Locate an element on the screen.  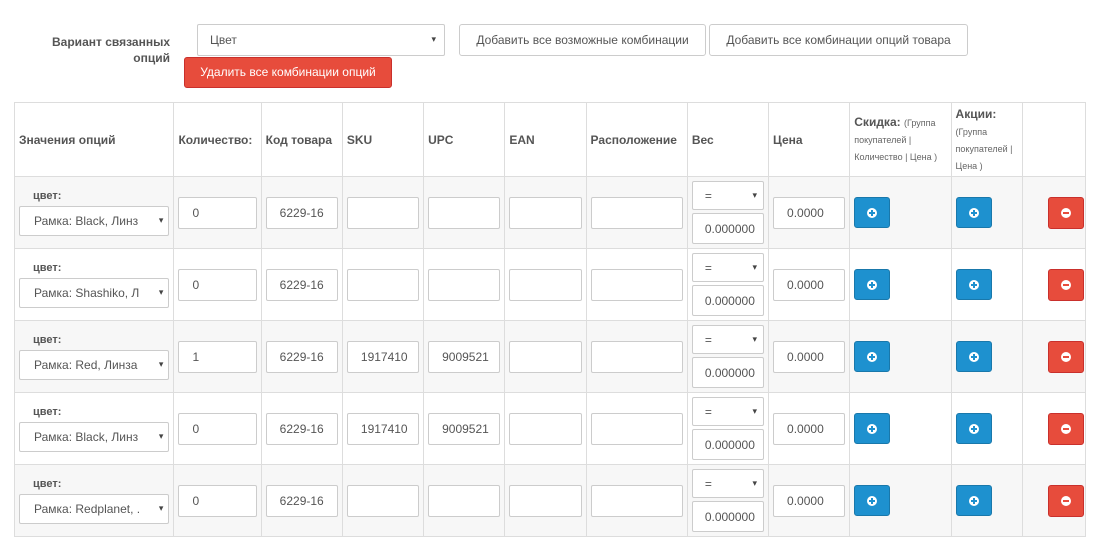
discount-cell is located at coordinates (900, 428).